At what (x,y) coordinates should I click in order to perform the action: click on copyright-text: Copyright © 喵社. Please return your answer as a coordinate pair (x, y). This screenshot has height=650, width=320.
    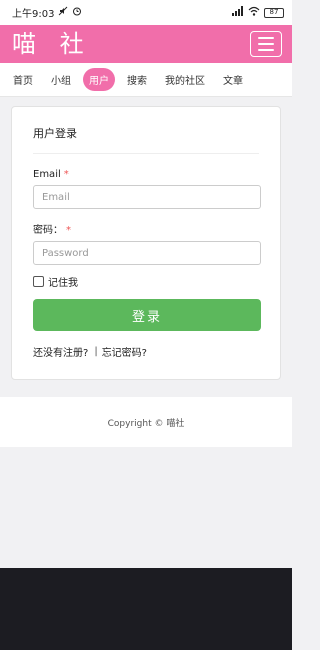
    Looking at the image, I should click on (146, 423).